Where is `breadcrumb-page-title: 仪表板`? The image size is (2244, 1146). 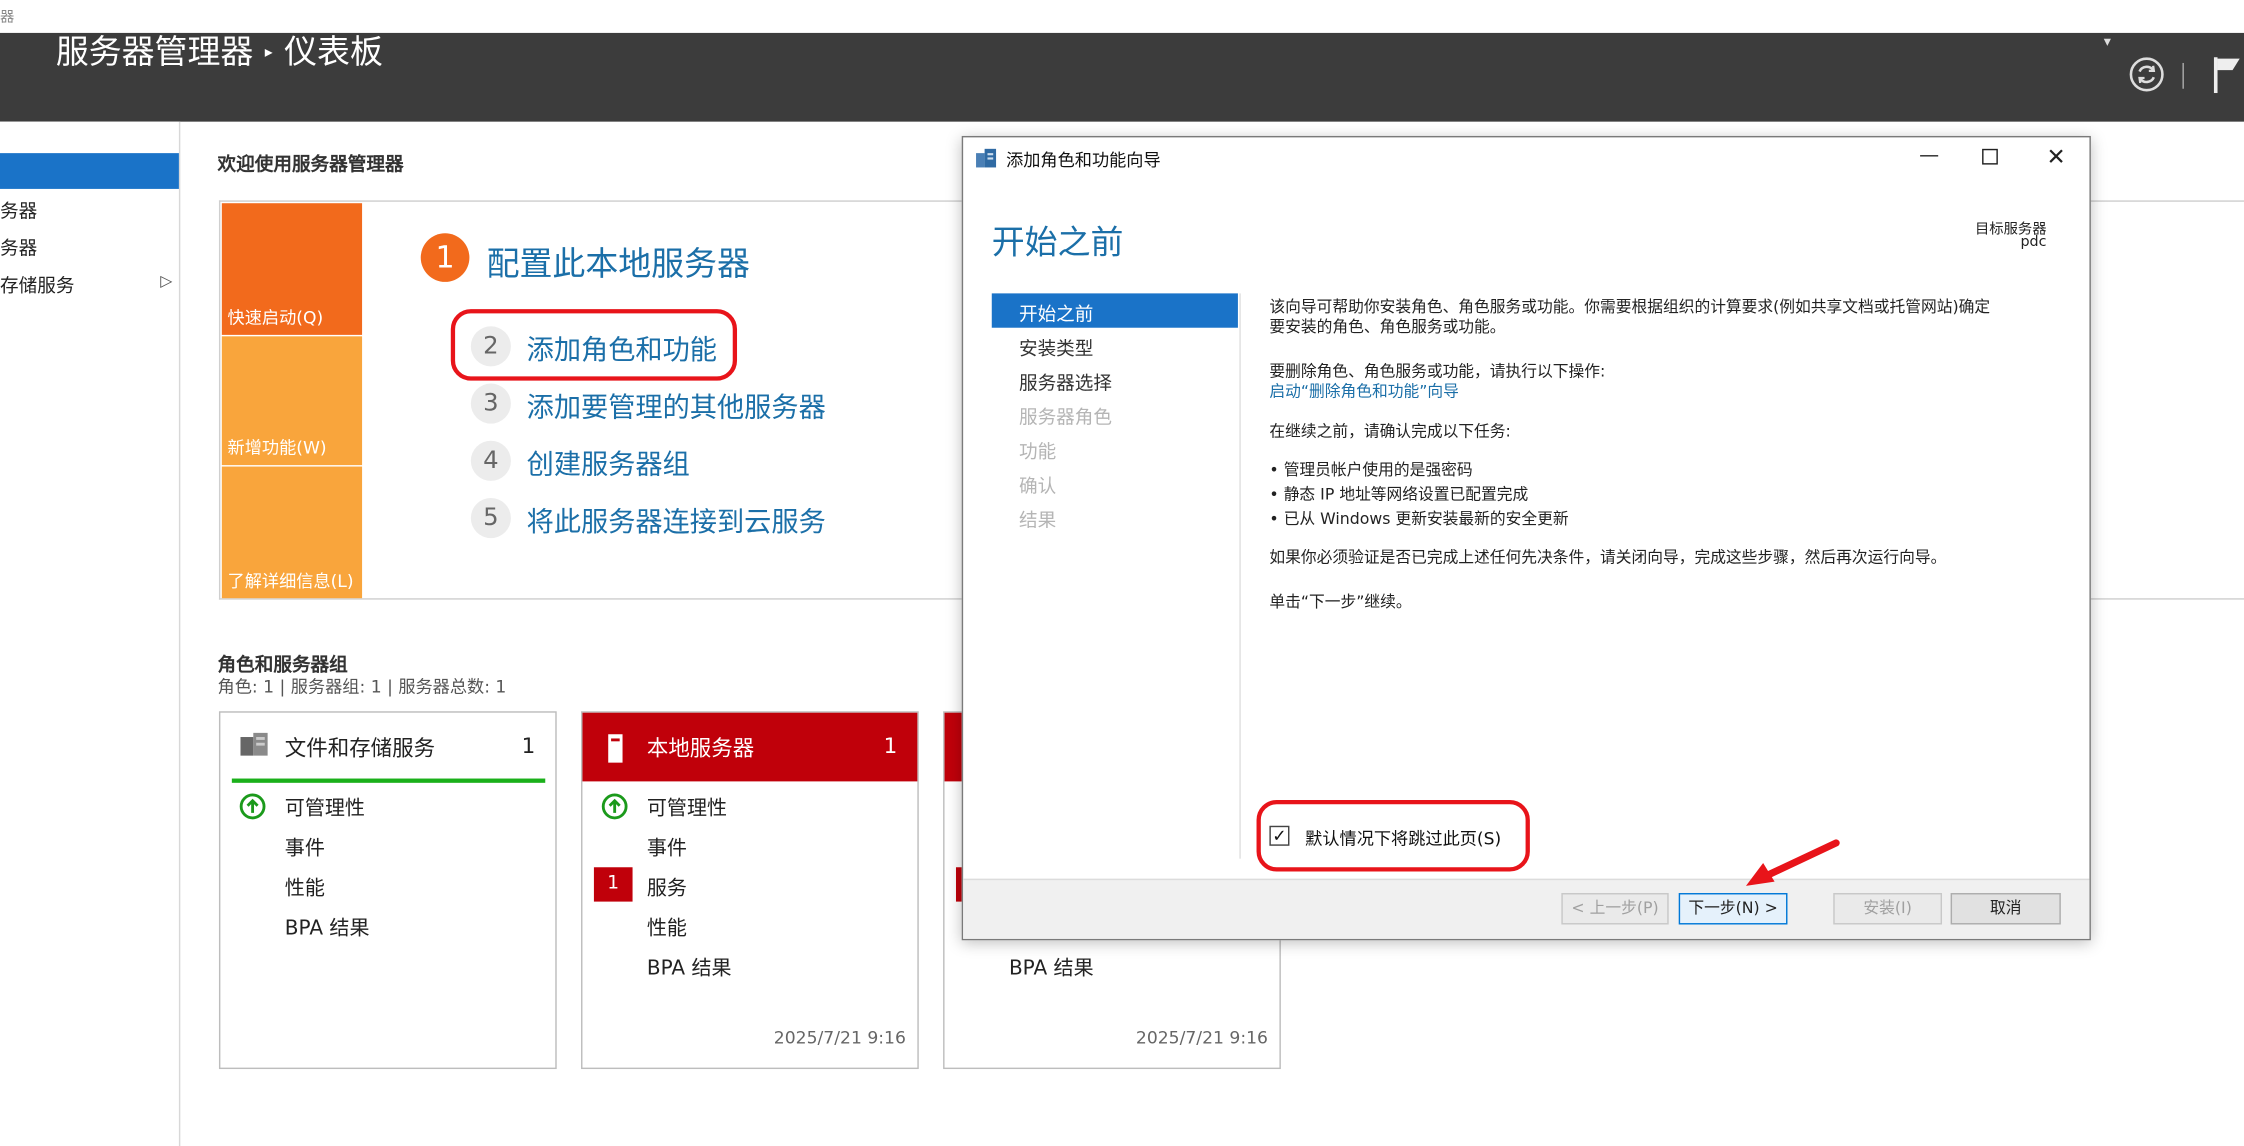
breadcrumb-page-title: 仪表板 is located at coordinates (333, 53).